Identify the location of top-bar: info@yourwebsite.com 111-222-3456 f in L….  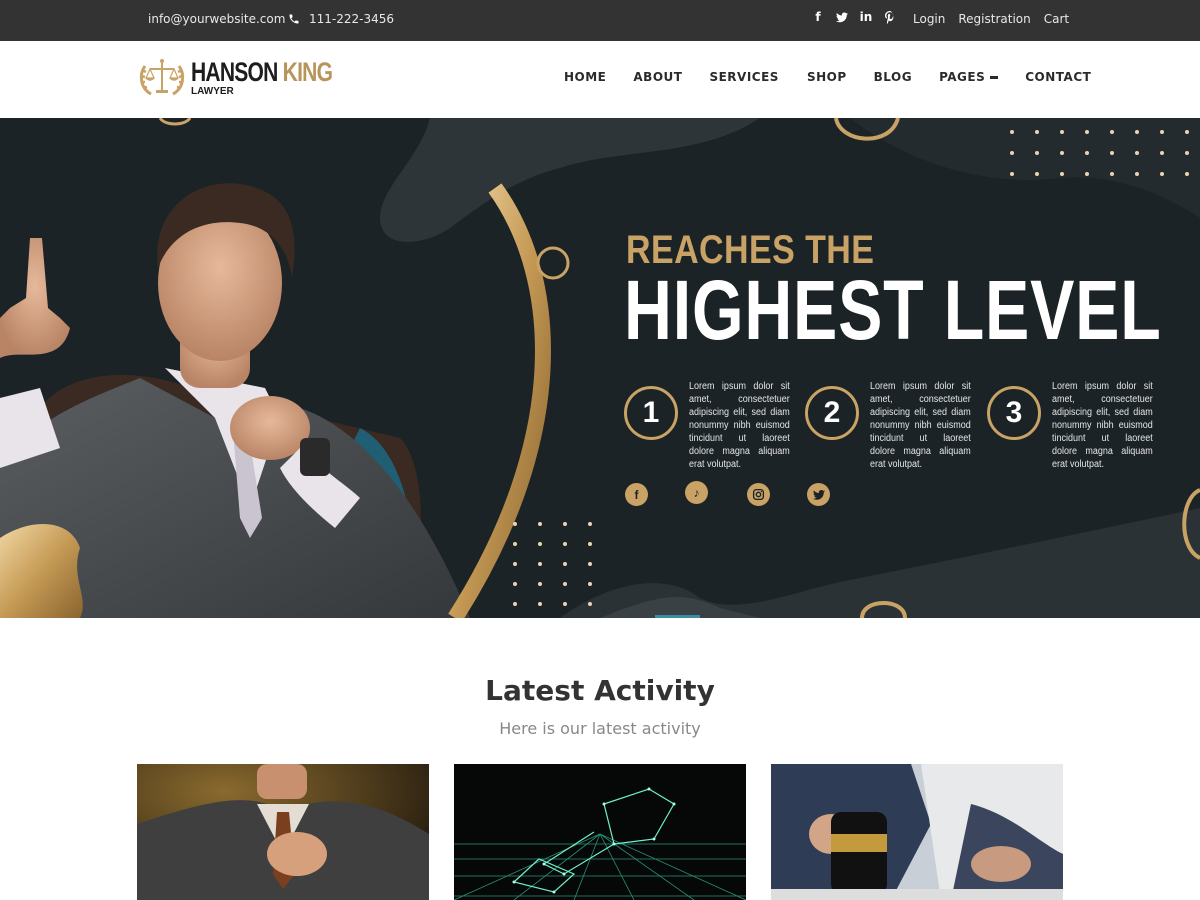
(600, 20).